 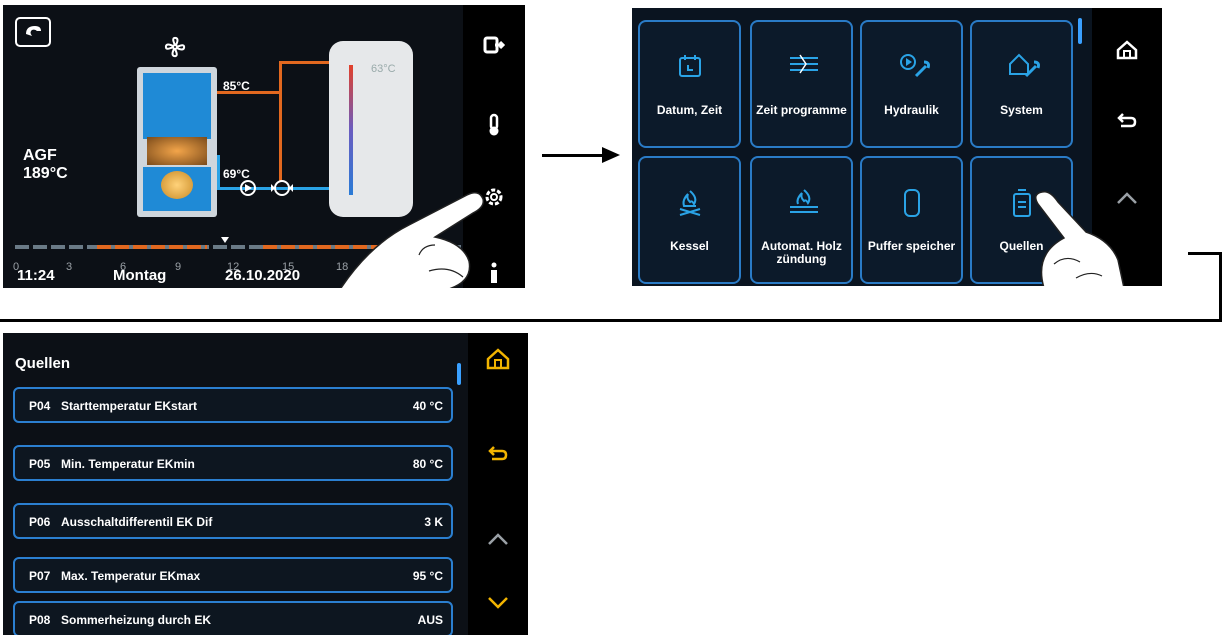 What do you see at coordinates (129, 406) in the screenshot?
I see `parameter-name: Starttemperatur EKstart` at bounding box center [129, 406].